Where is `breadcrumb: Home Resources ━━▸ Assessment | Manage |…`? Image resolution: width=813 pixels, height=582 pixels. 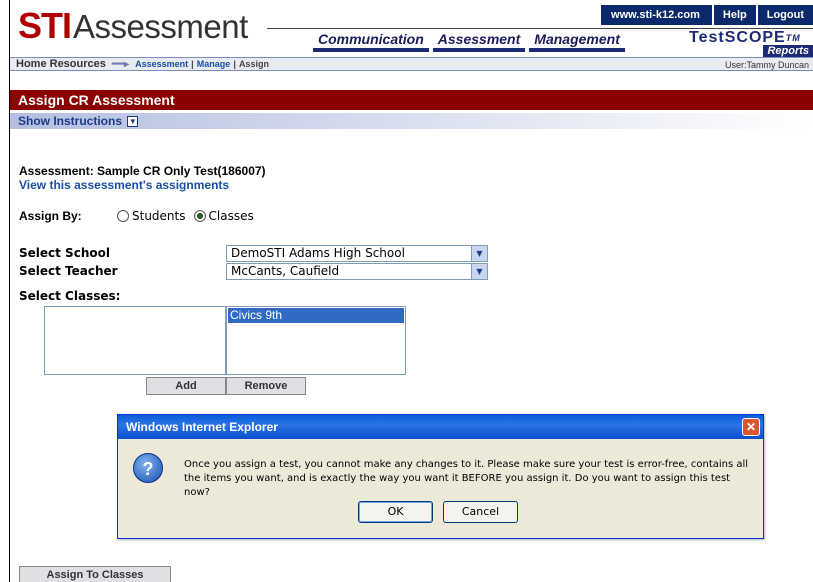 breadcrumb: Home Resources ━━▸ Assessment | Manage |… is located at coordinates (411, 64).